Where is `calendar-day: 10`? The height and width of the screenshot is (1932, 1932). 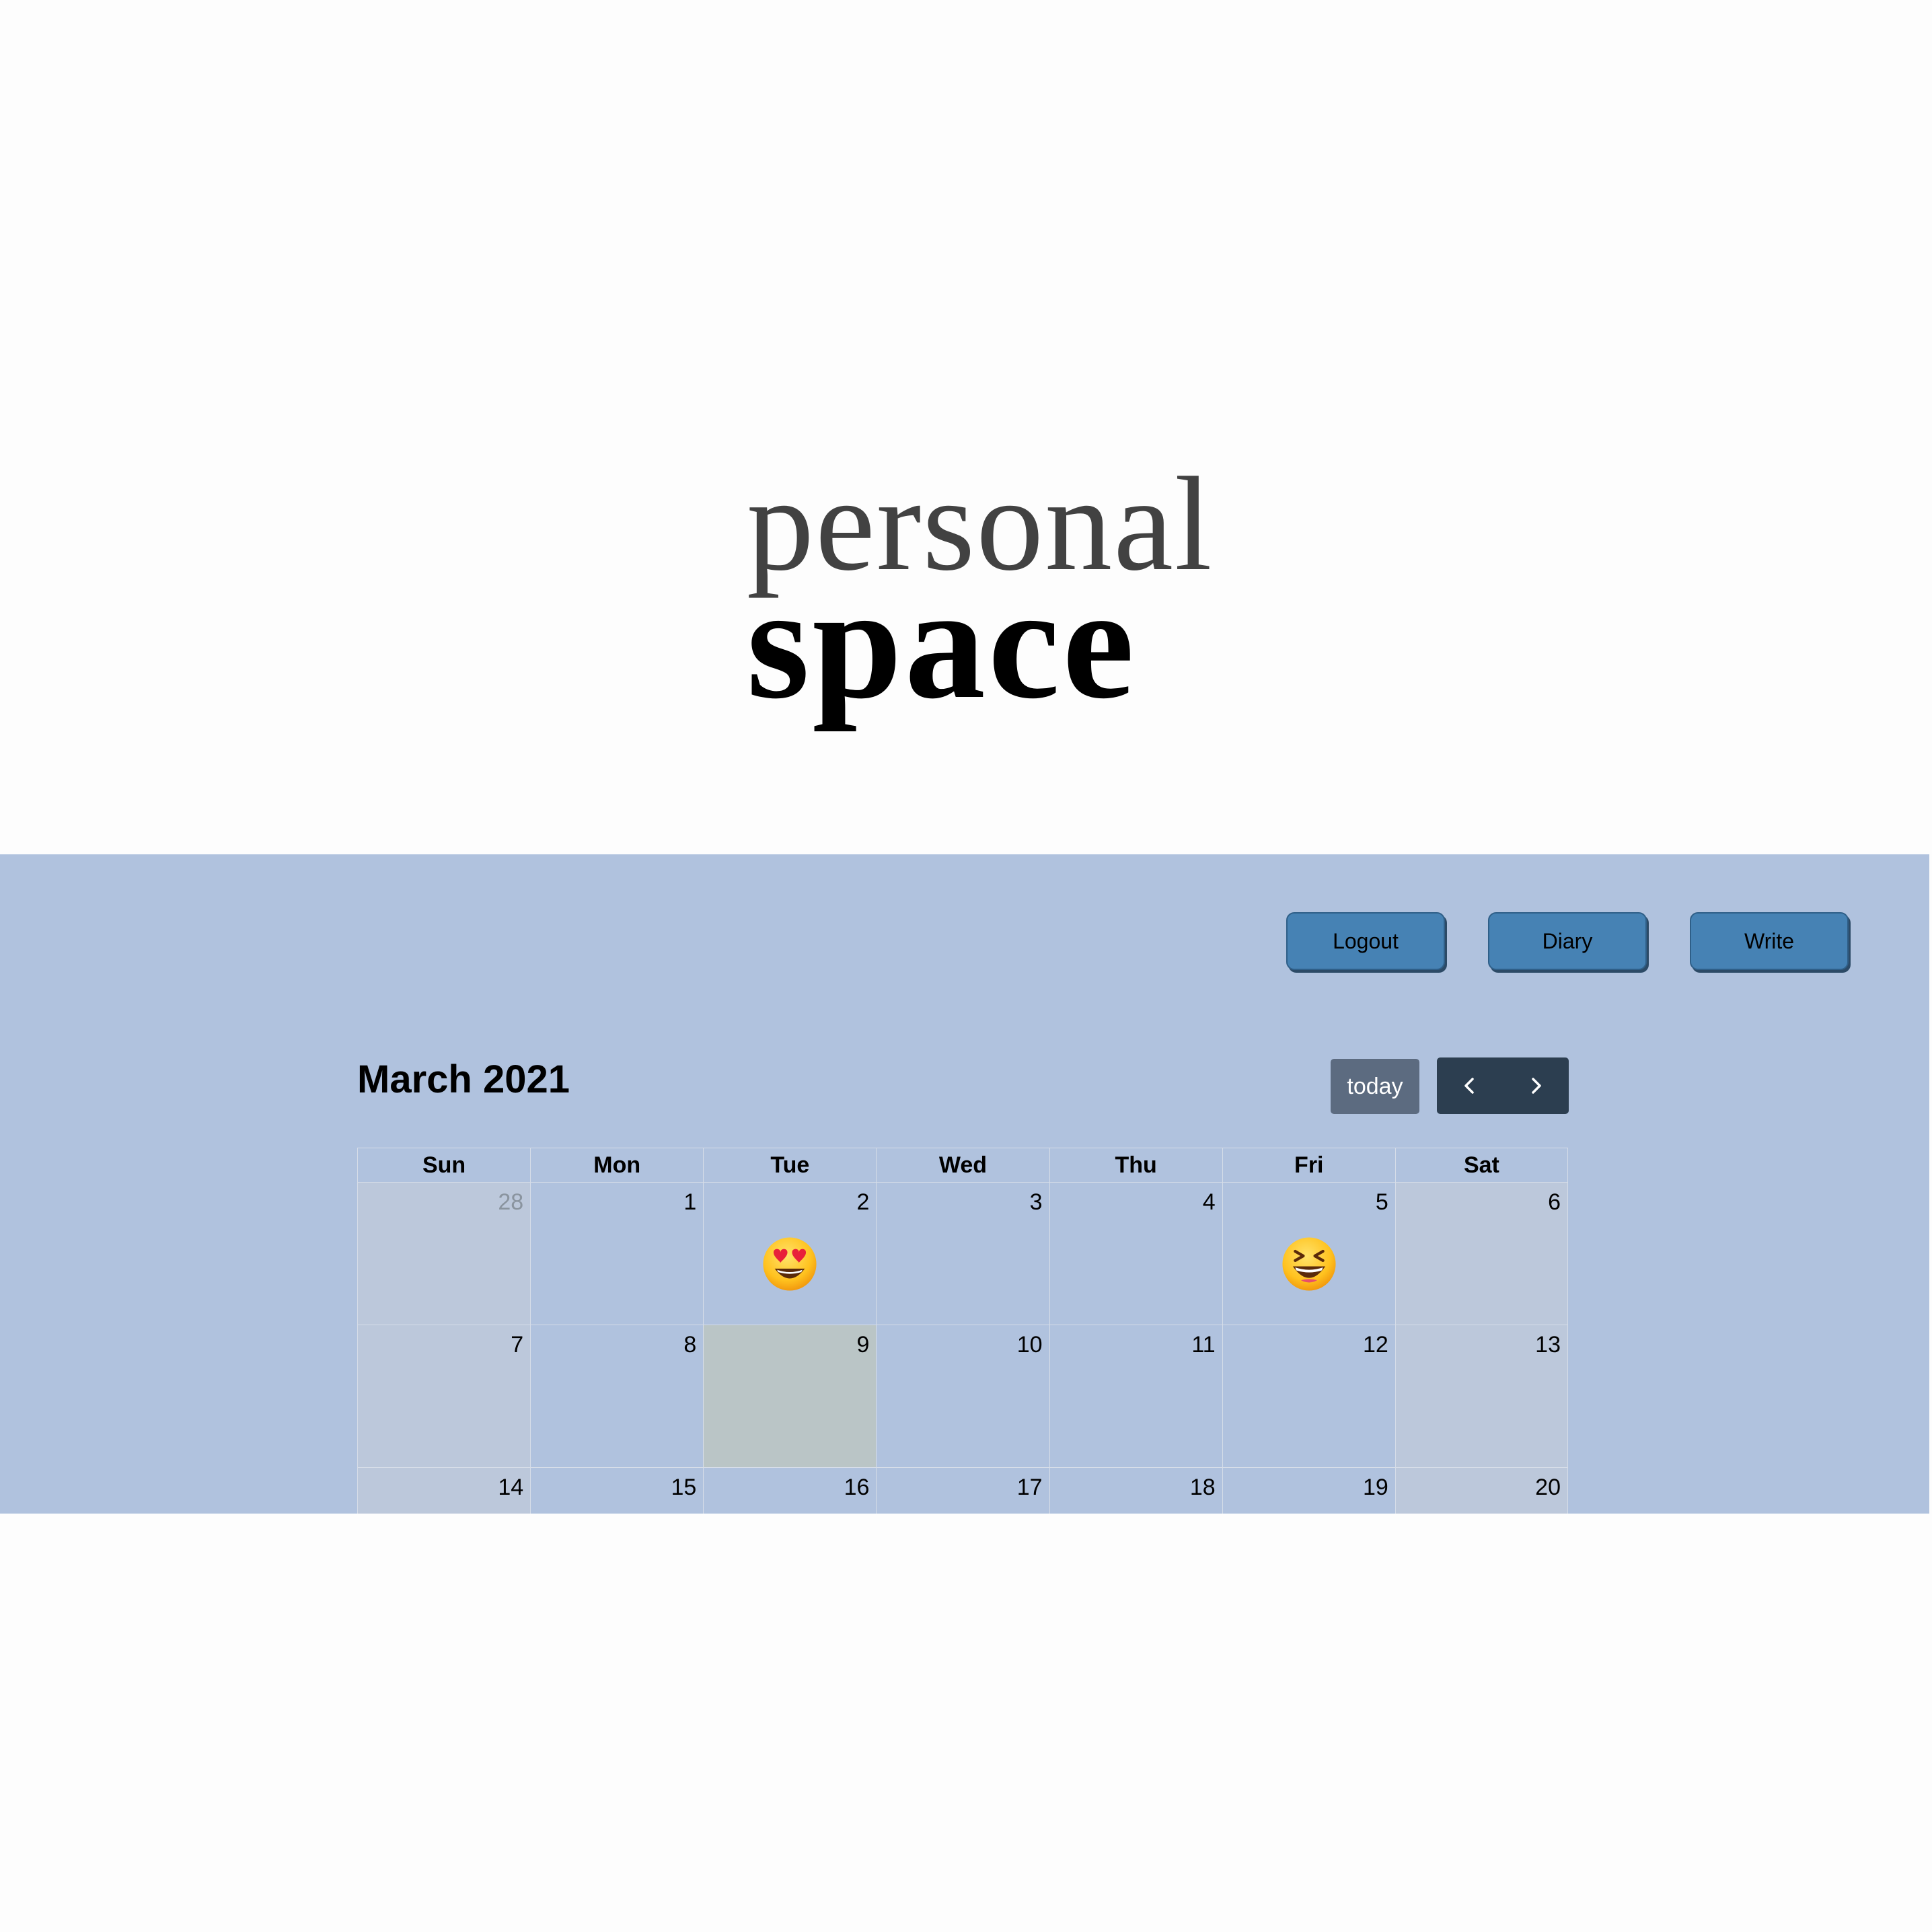
calendar-day: 10 is located at coordinates (962, 1396).